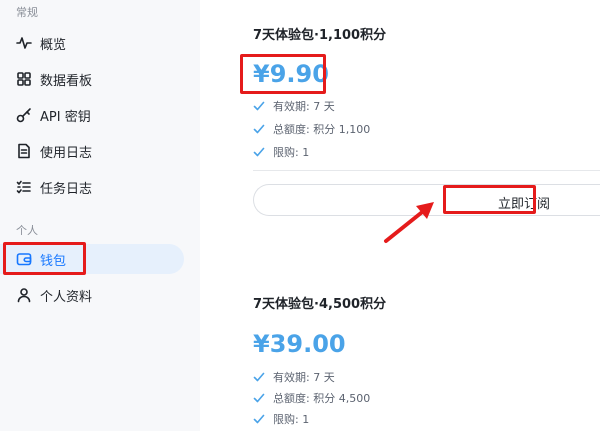  I want to click on sidebar-item-dashboard: 数据看板, so click(92, 79).